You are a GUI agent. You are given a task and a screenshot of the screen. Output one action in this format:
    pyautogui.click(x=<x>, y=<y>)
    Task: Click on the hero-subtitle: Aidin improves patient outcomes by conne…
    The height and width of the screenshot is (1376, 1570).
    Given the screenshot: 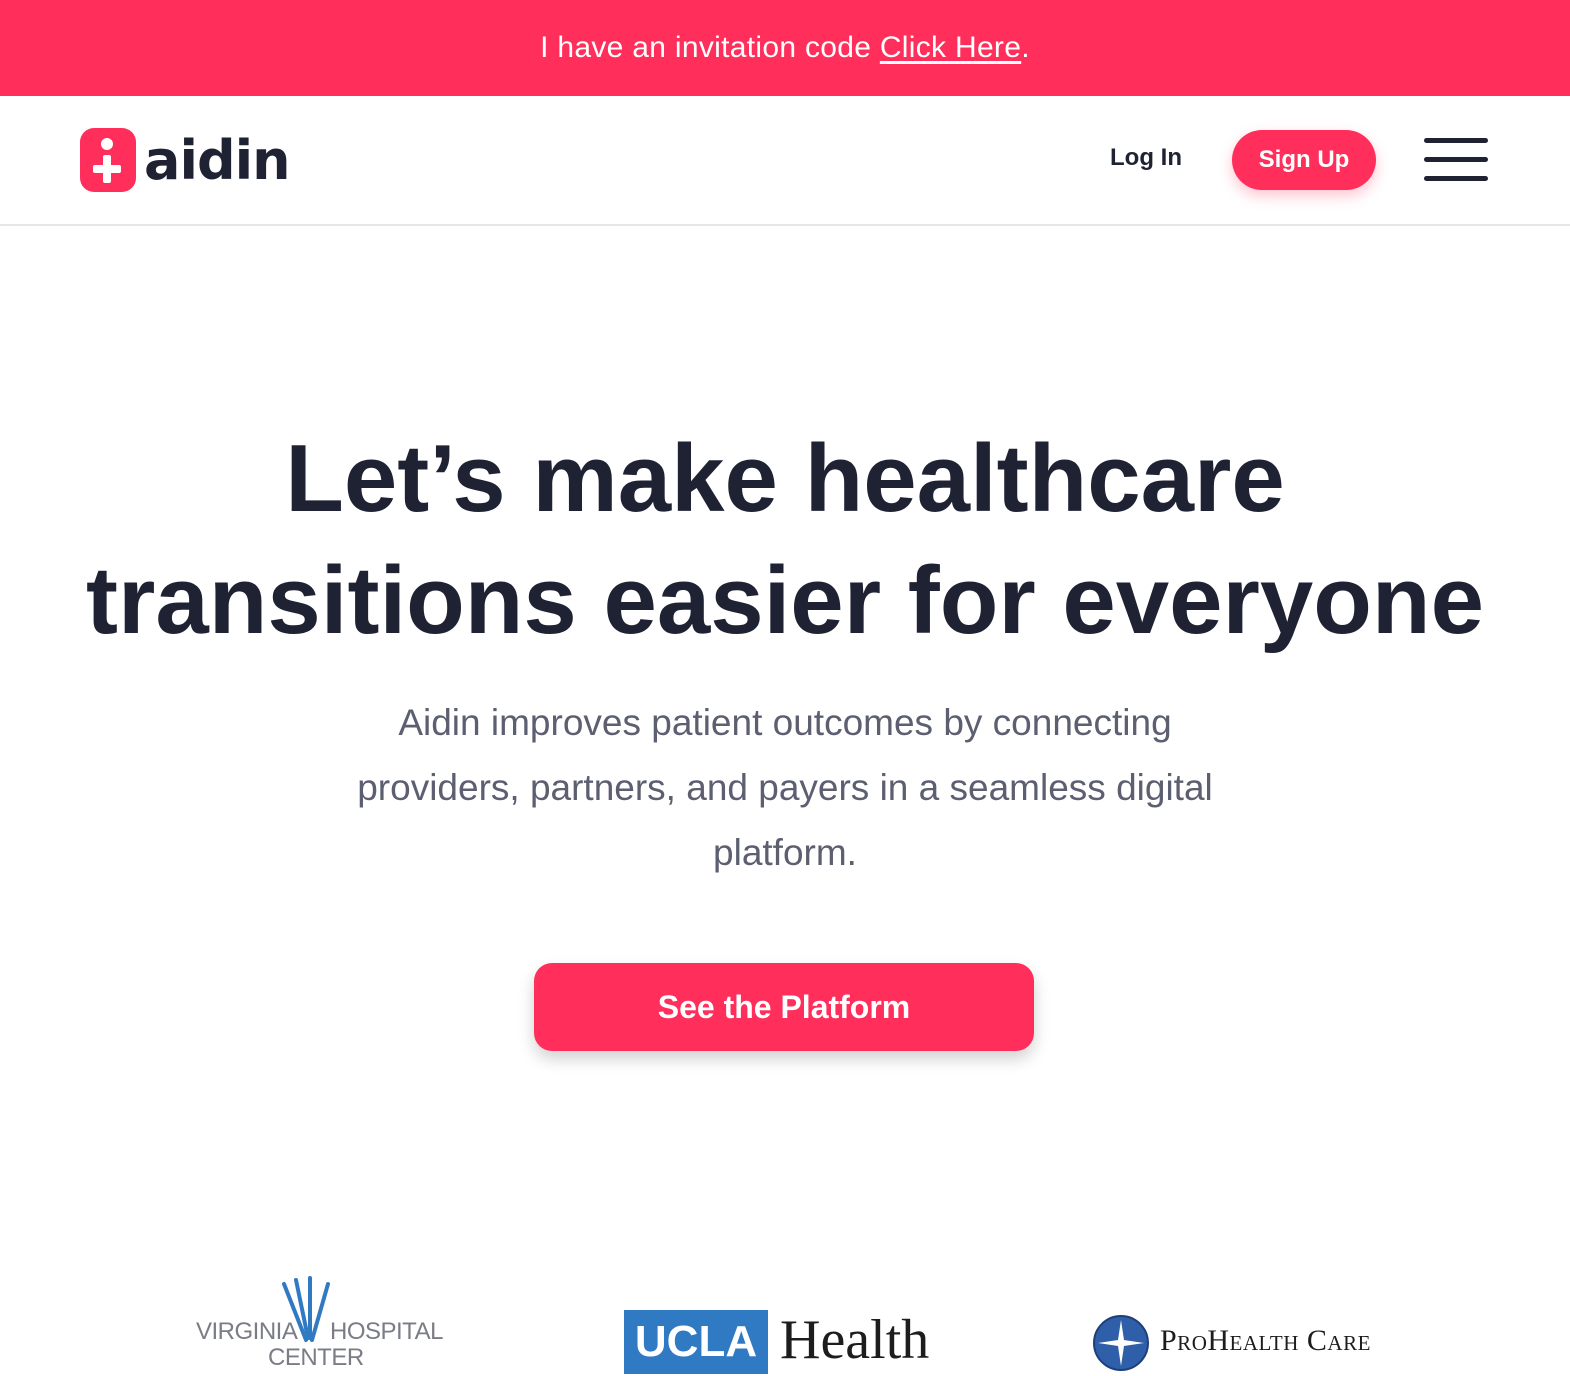 What is the action you would take?
    pyautogui.click(x=785, y=787)
    